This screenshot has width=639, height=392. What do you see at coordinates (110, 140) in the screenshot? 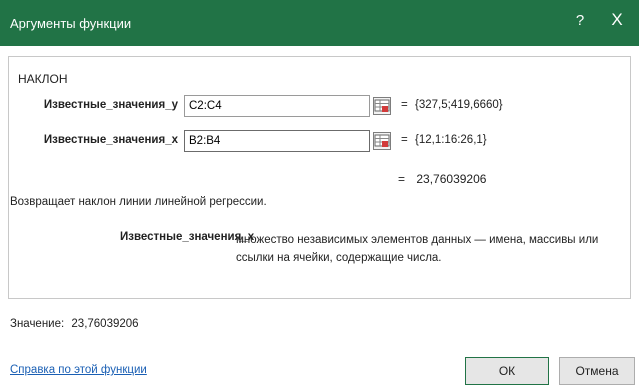
I see `arg-x-label: Известные_значения_x` at bounding box center [110, 140].